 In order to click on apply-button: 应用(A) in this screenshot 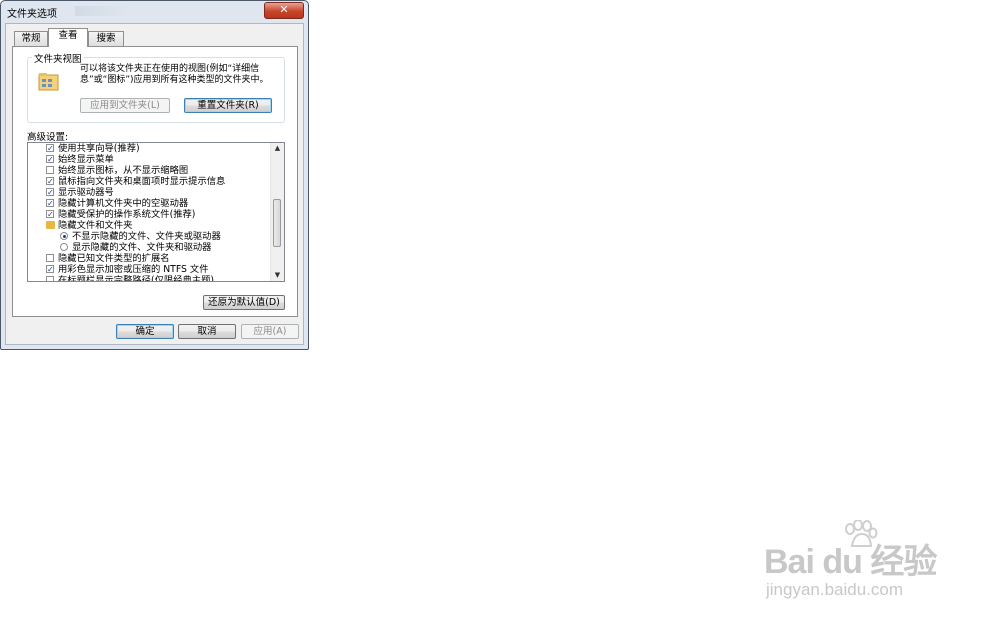, I will do `click(270, 331)`.